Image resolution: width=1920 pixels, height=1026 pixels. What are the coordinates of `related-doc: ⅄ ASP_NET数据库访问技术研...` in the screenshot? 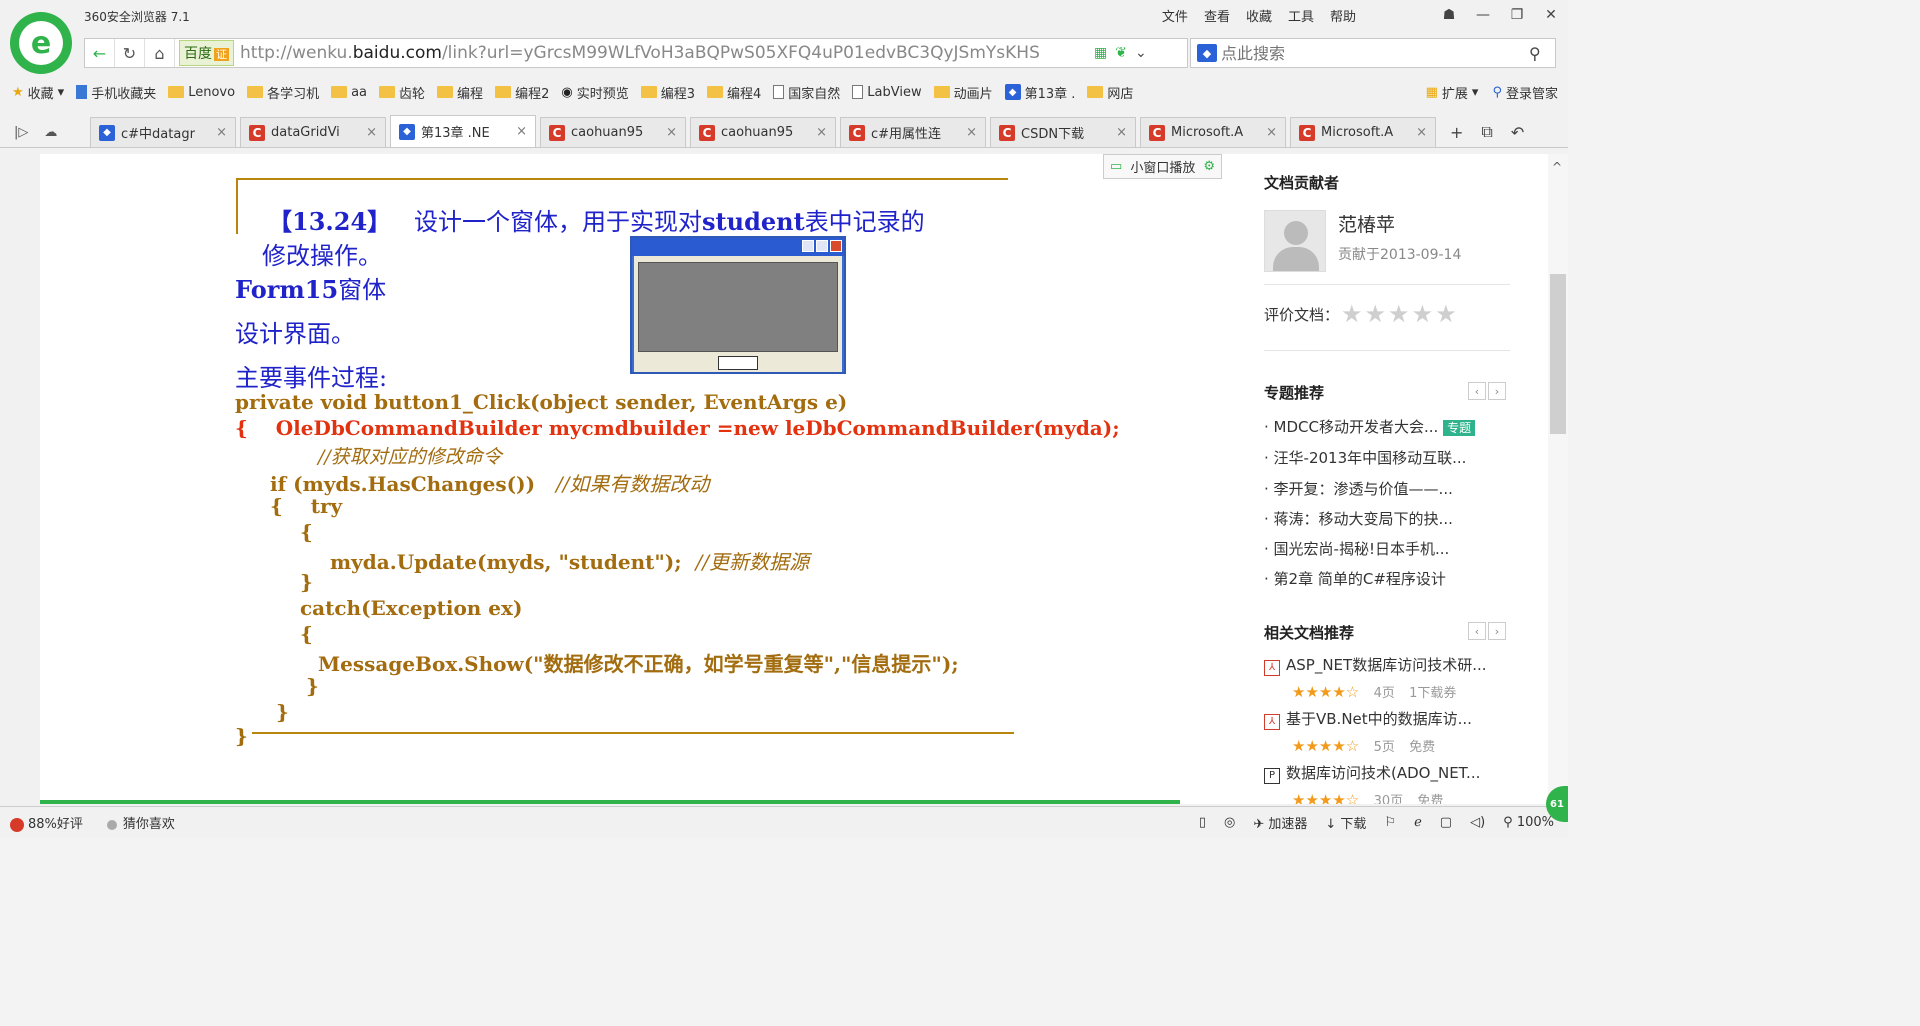 It's located at (1375, 665).